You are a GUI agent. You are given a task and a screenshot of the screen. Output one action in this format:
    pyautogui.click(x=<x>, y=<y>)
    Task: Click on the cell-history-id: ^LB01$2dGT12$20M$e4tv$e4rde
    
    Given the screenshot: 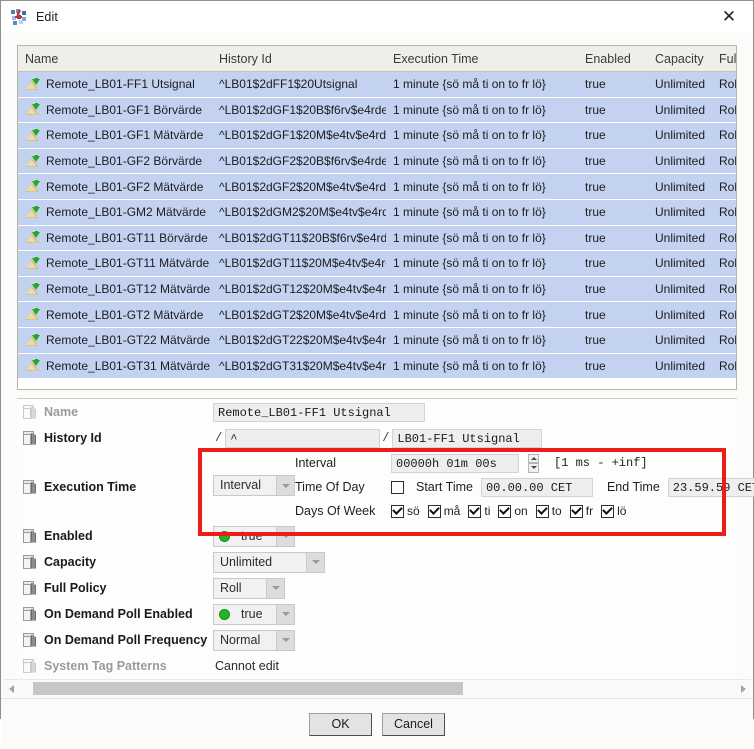 What is the action you would take?
    pyautogui.click(x=299, y=289)
    